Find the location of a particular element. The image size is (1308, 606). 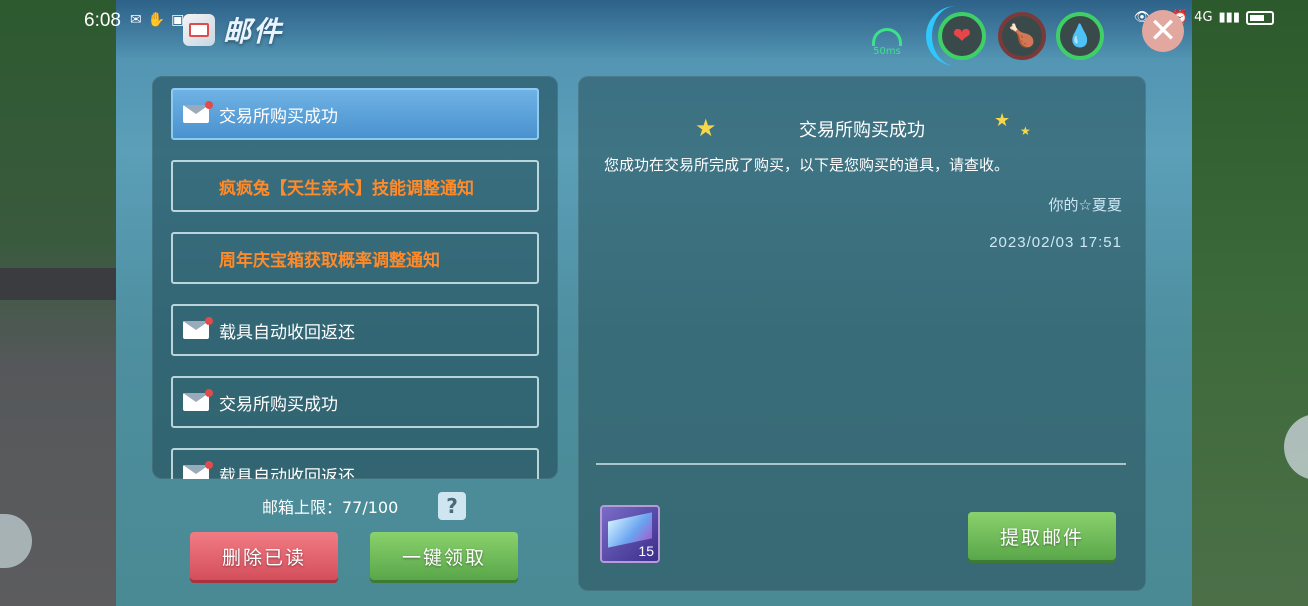

window-title: 邮件 is located at coordinates (233, 30).